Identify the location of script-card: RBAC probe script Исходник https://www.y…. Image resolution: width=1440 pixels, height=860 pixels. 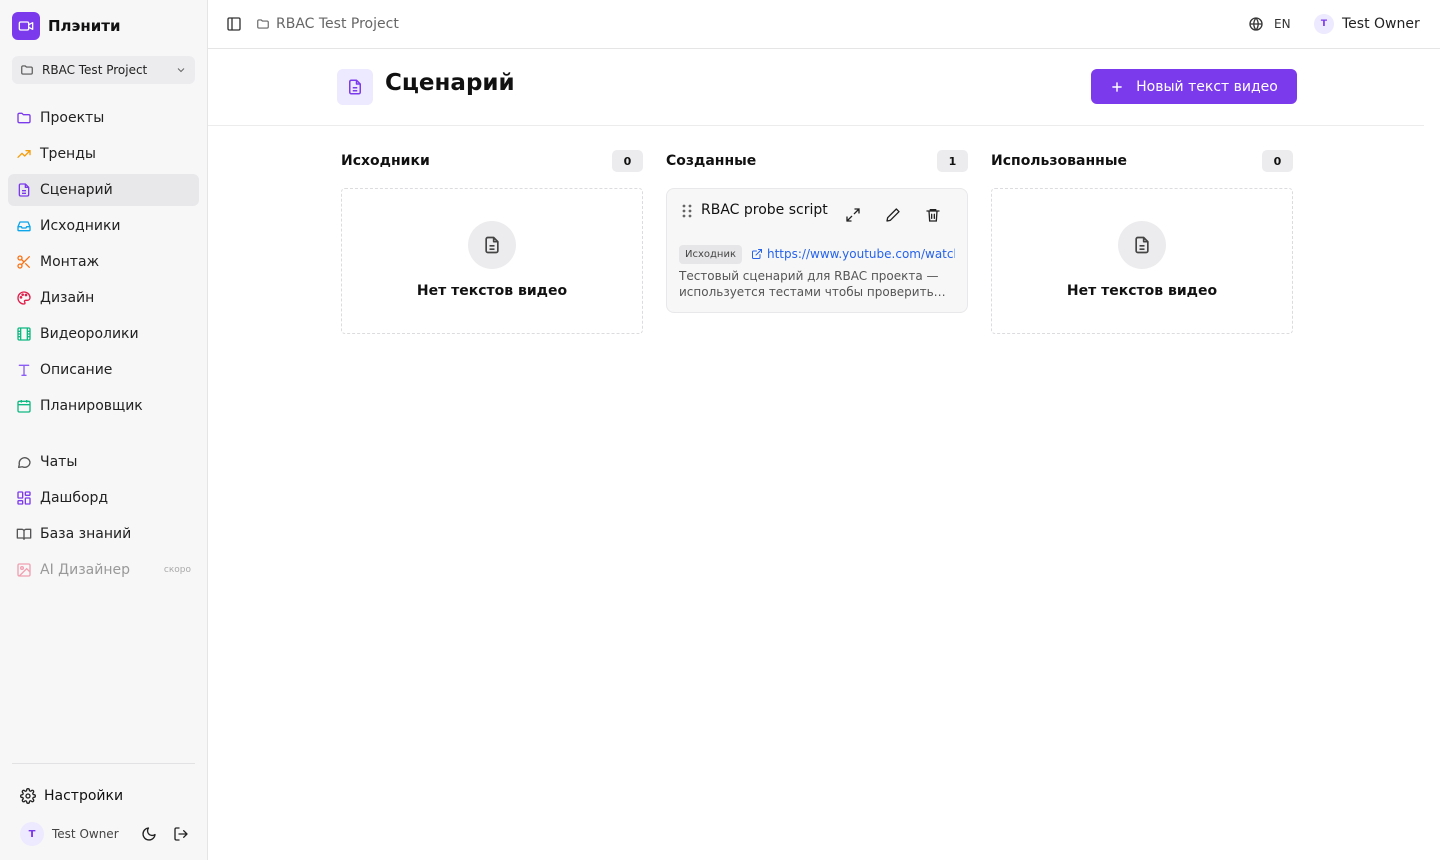
(817, 250).